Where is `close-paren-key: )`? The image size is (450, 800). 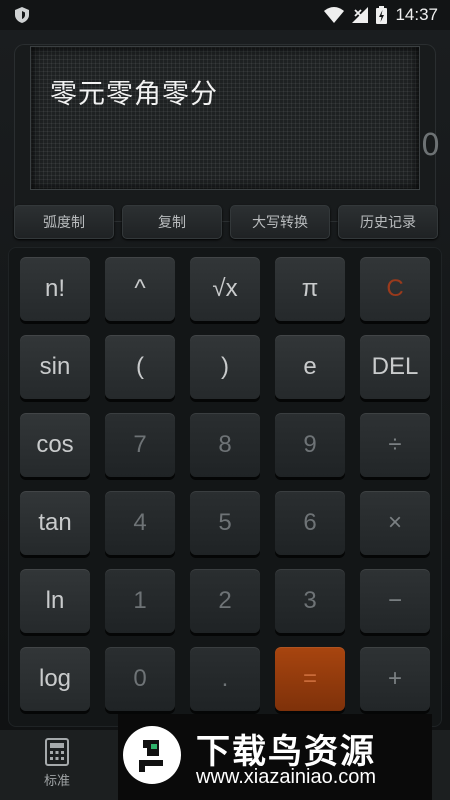
close-paren-key: ) is located at coordinates (225, 367).